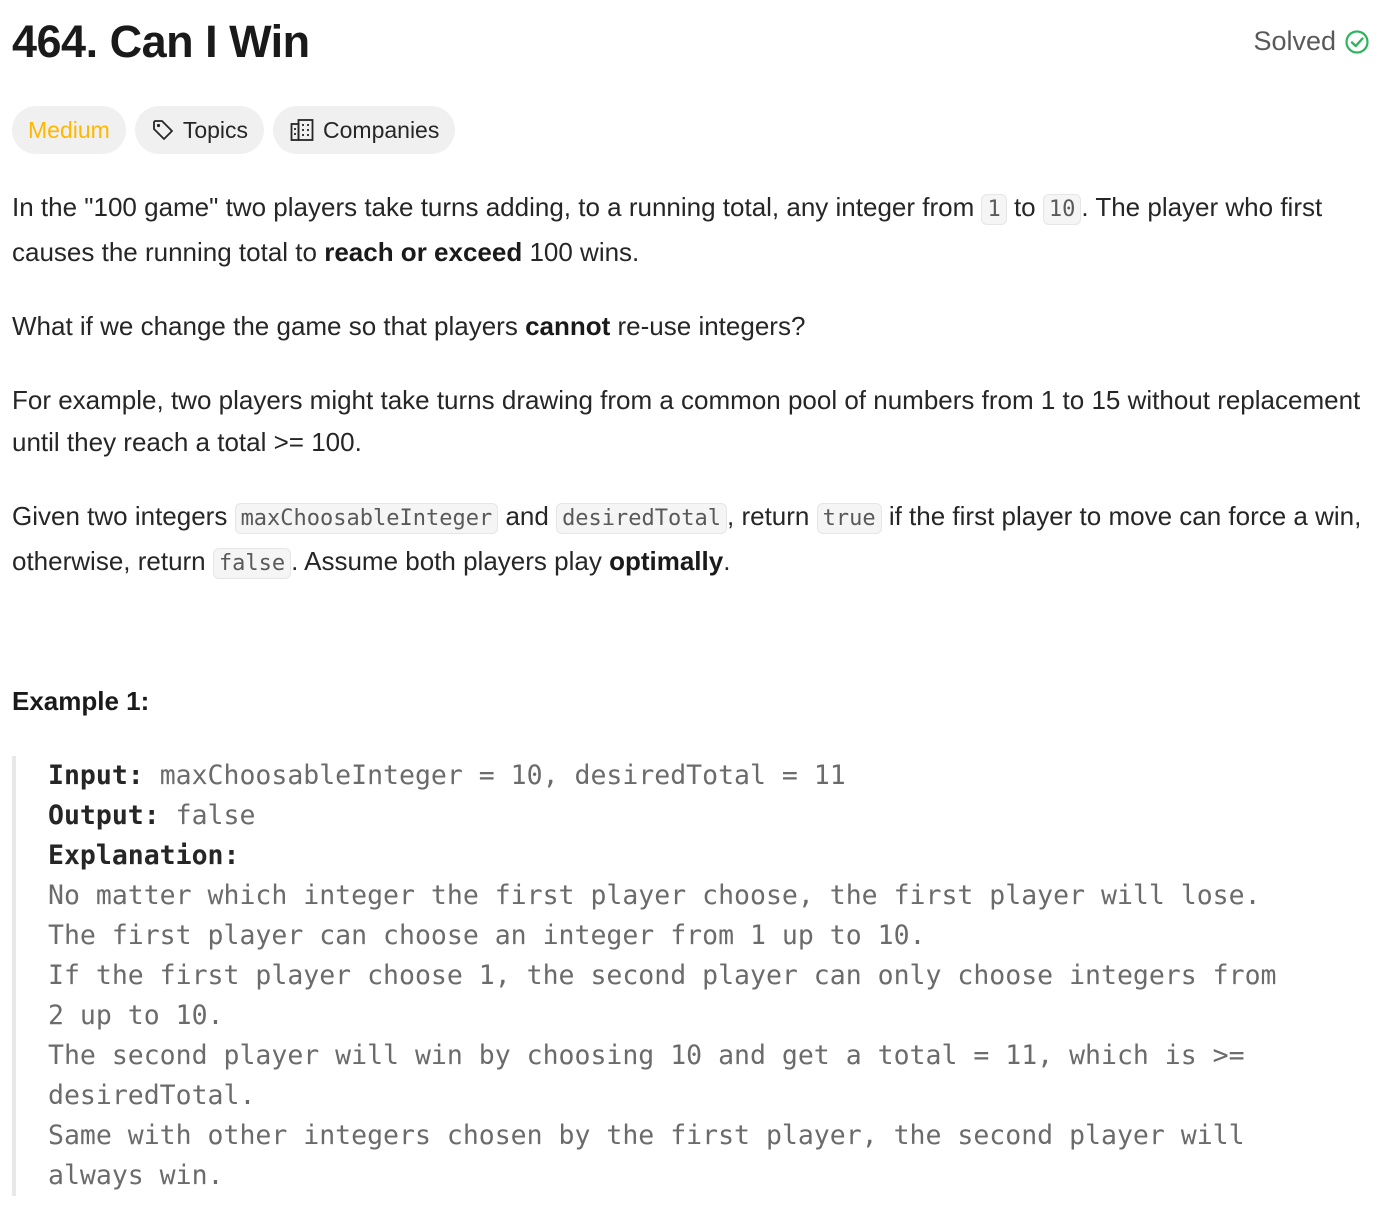  Describe the element at coordinates (381, 129) in the screenshot. I see `companies-label: Companies` at that location.